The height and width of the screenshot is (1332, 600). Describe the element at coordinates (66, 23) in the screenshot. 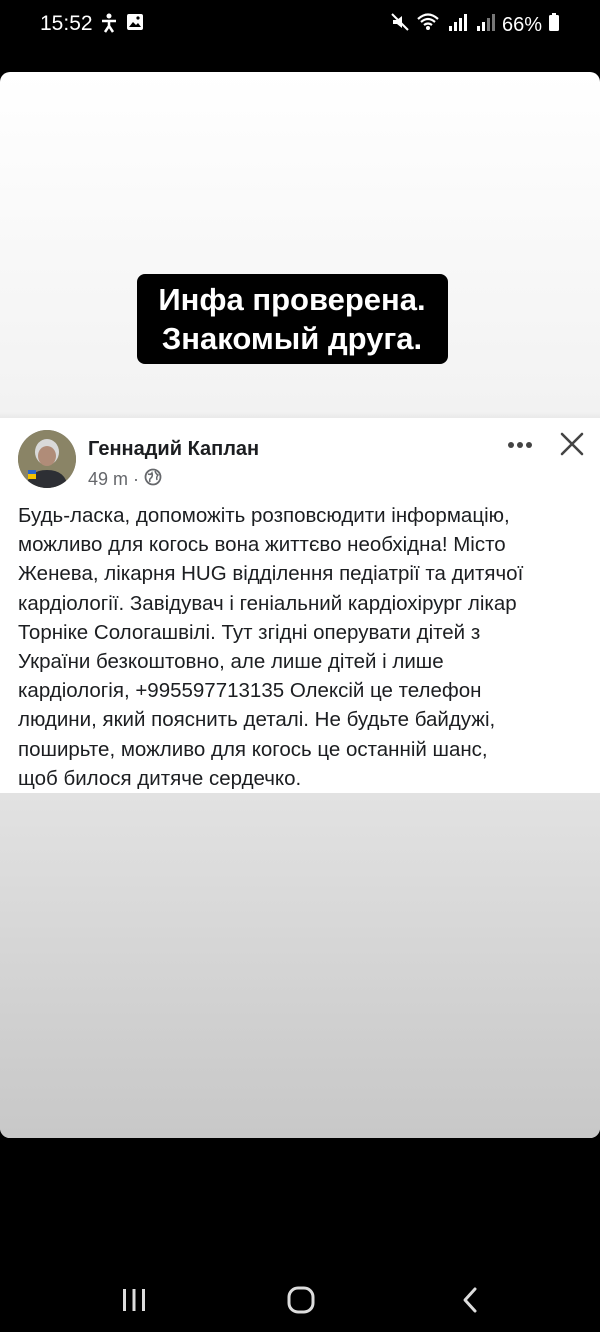

I see `status-time: 15:52` at that location.